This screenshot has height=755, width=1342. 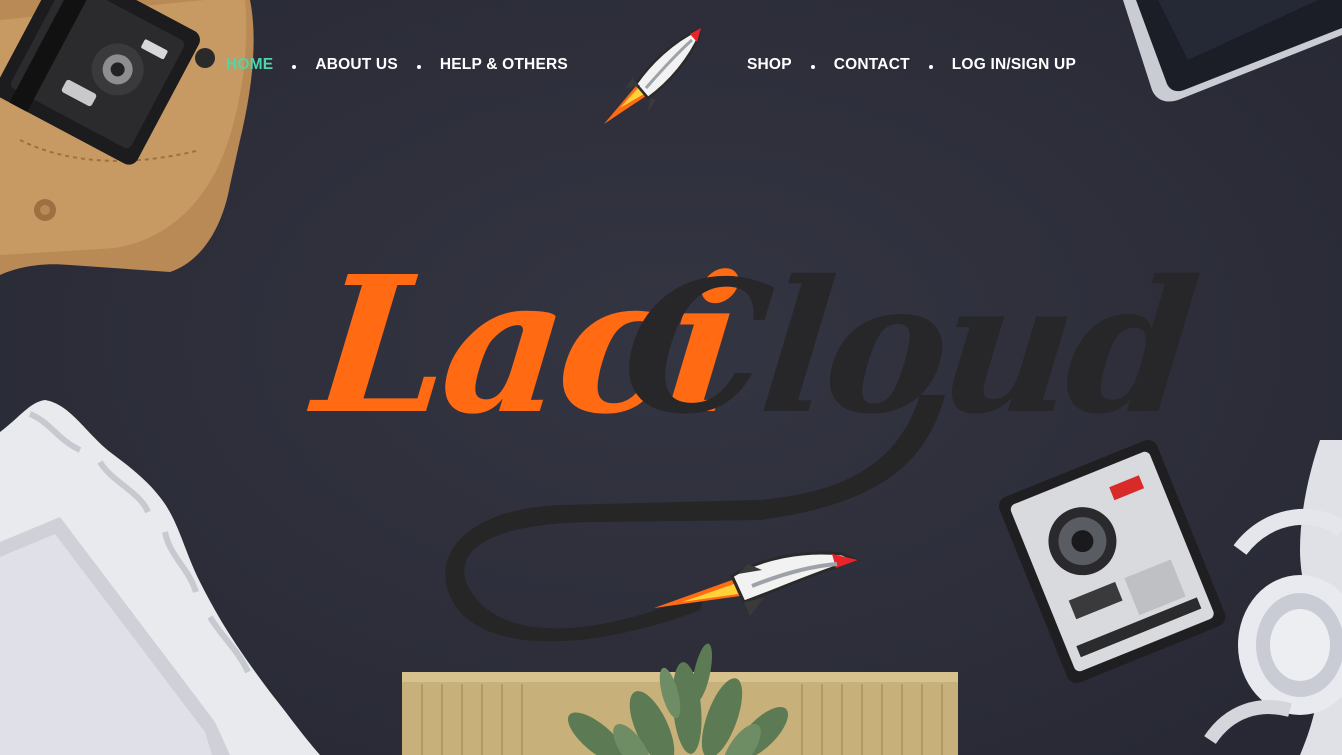 I want to click on brand-word-cloud: Cloud, so click(x=907, y=347).